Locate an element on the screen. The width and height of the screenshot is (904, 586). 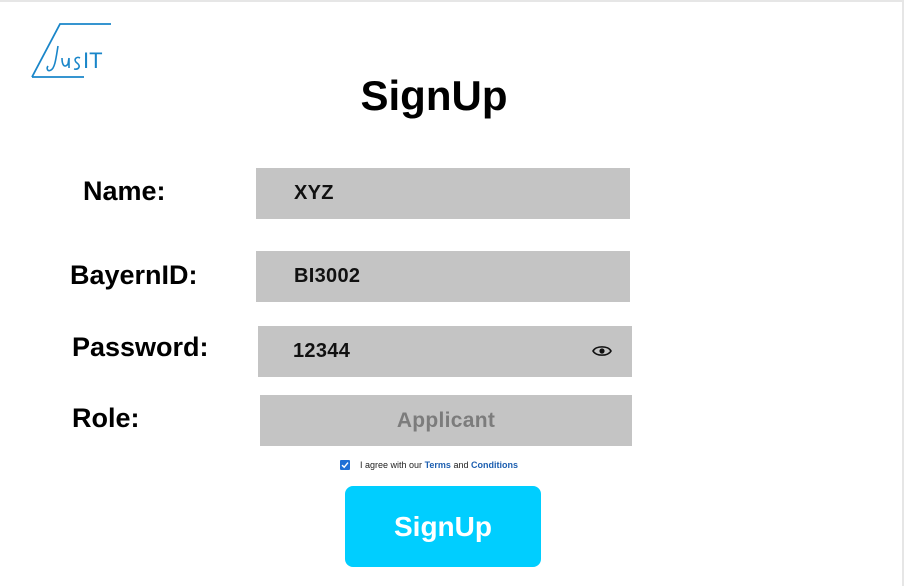
name-value: XYZ is located at coordinates (314, 193).